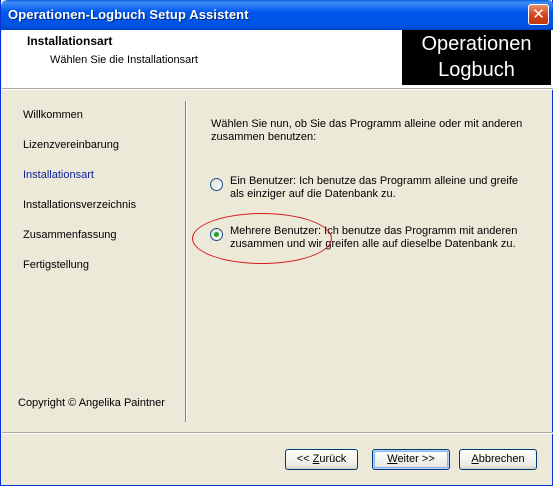 The image size is (553, 486). I want to click on step-installationsart: Installationsart, so click(58, 175).